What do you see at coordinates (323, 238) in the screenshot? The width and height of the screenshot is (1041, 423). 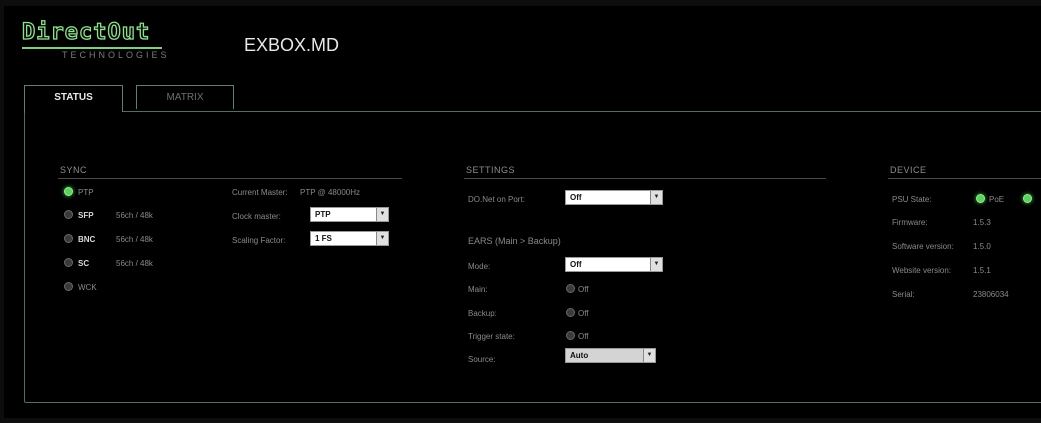 I see `scaling-factor-select-value: 1 FS` at bounding box center [323, 238].